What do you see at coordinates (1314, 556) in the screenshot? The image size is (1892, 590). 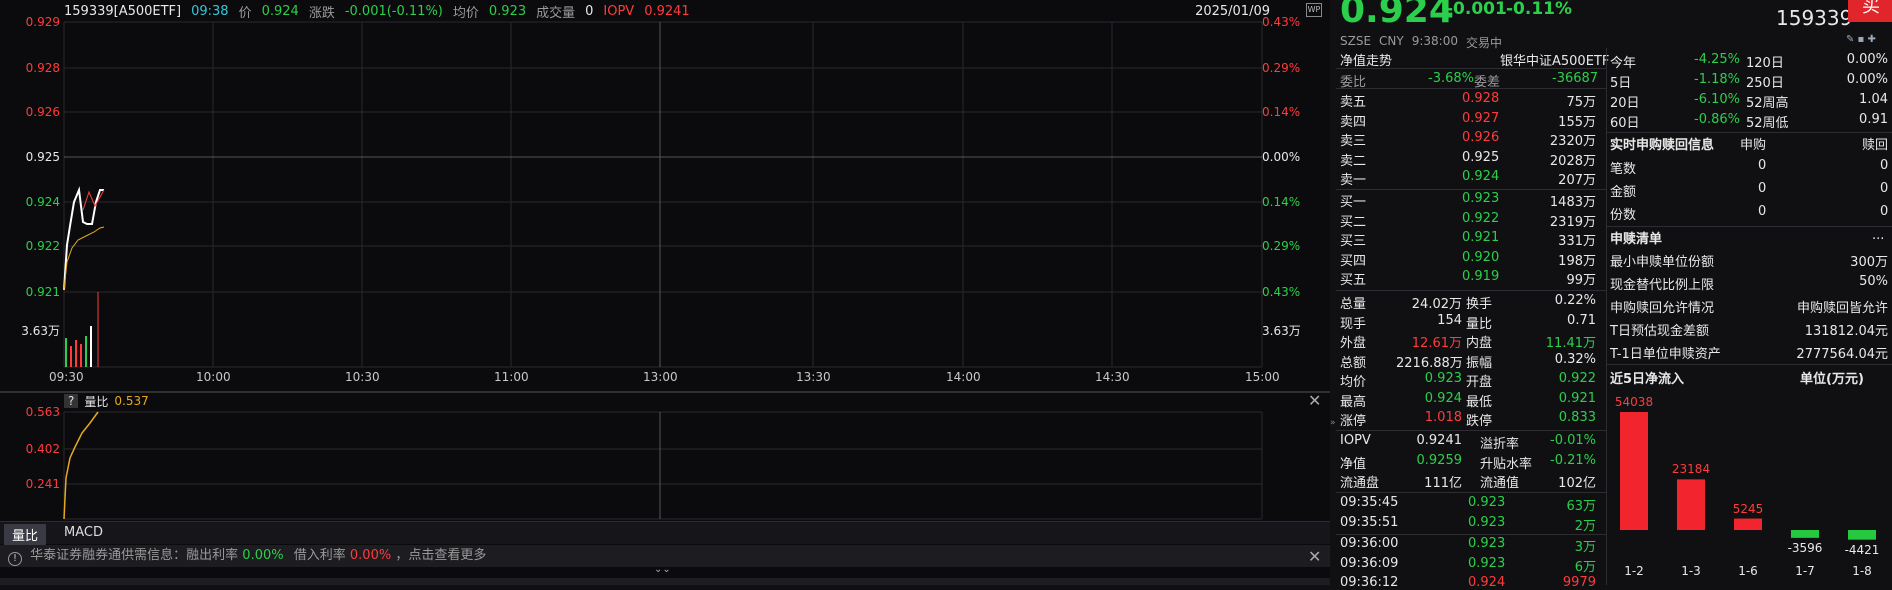 I see `notice-close-icon: ✕` at bounding box center [1314, 556].